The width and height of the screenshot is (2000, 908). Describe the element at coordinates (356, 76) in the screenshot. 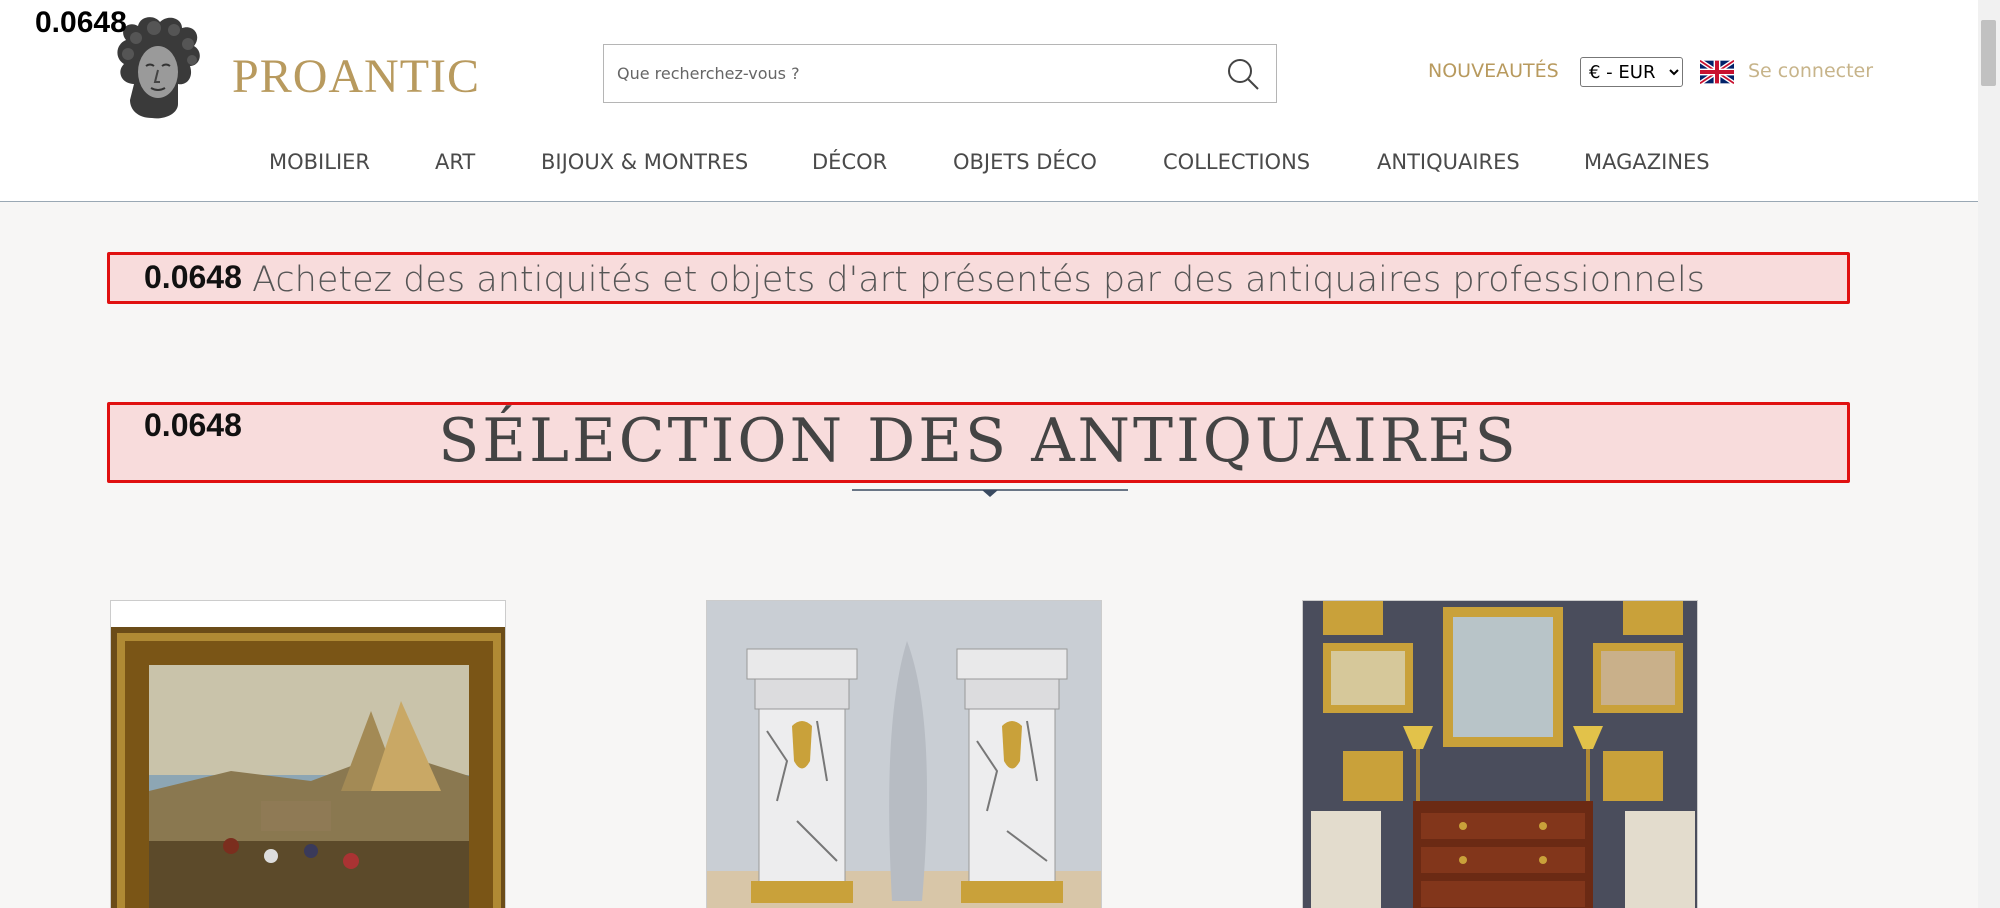

I see `brand-name: PROANTIC` at that location.